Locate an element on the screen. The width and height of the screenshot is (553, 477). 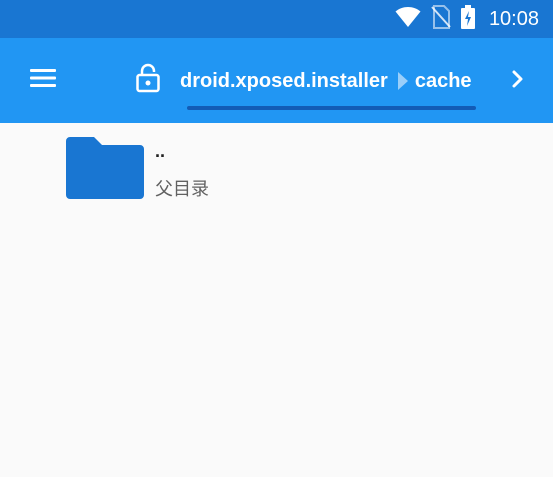
breadcrumb-separator-icon is located at coordinates (402, 81).